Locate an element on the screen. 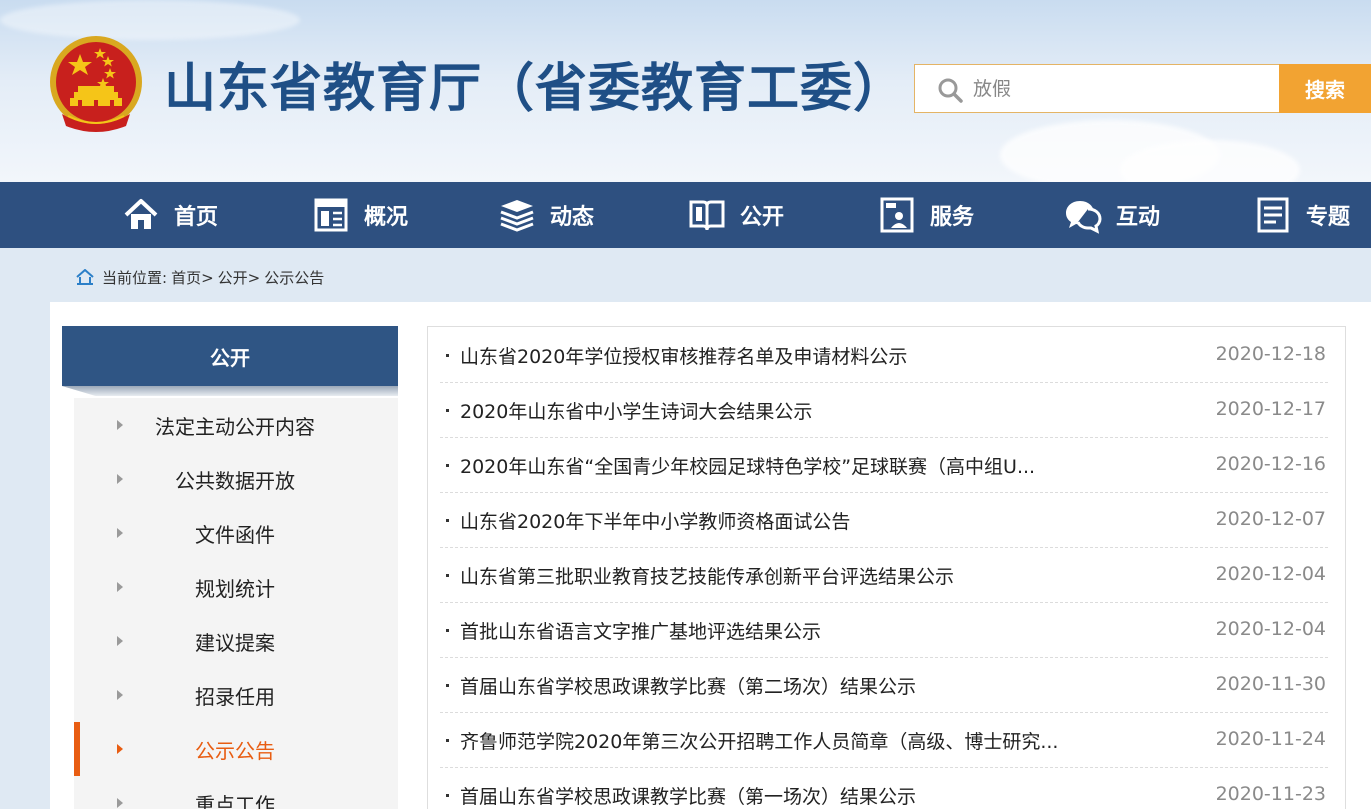 The image size is (1371, 809). sidebar-item-label: 招录任用 is located at coordinates (235, 696).